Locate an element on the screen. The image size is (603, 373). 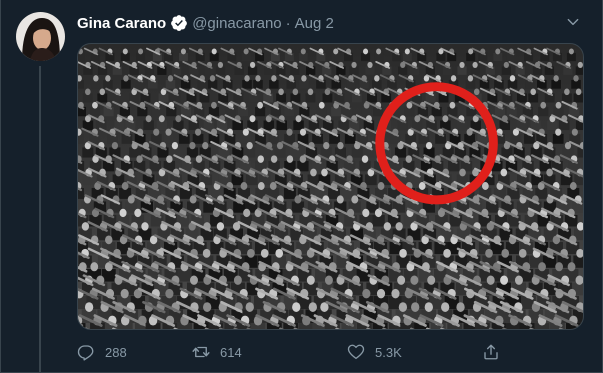
thread-line is located at coordinates (40, 219).